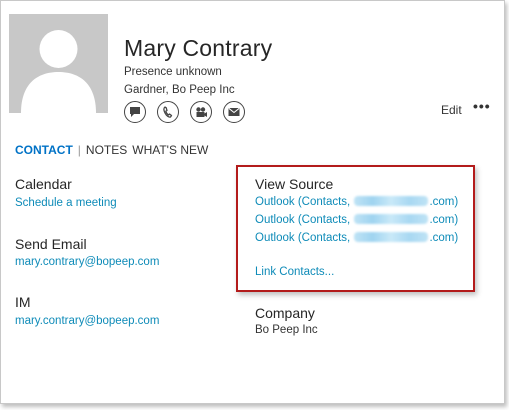 This screenshot has height=410, width=509. I want to click on call-button, so click(168, 112).